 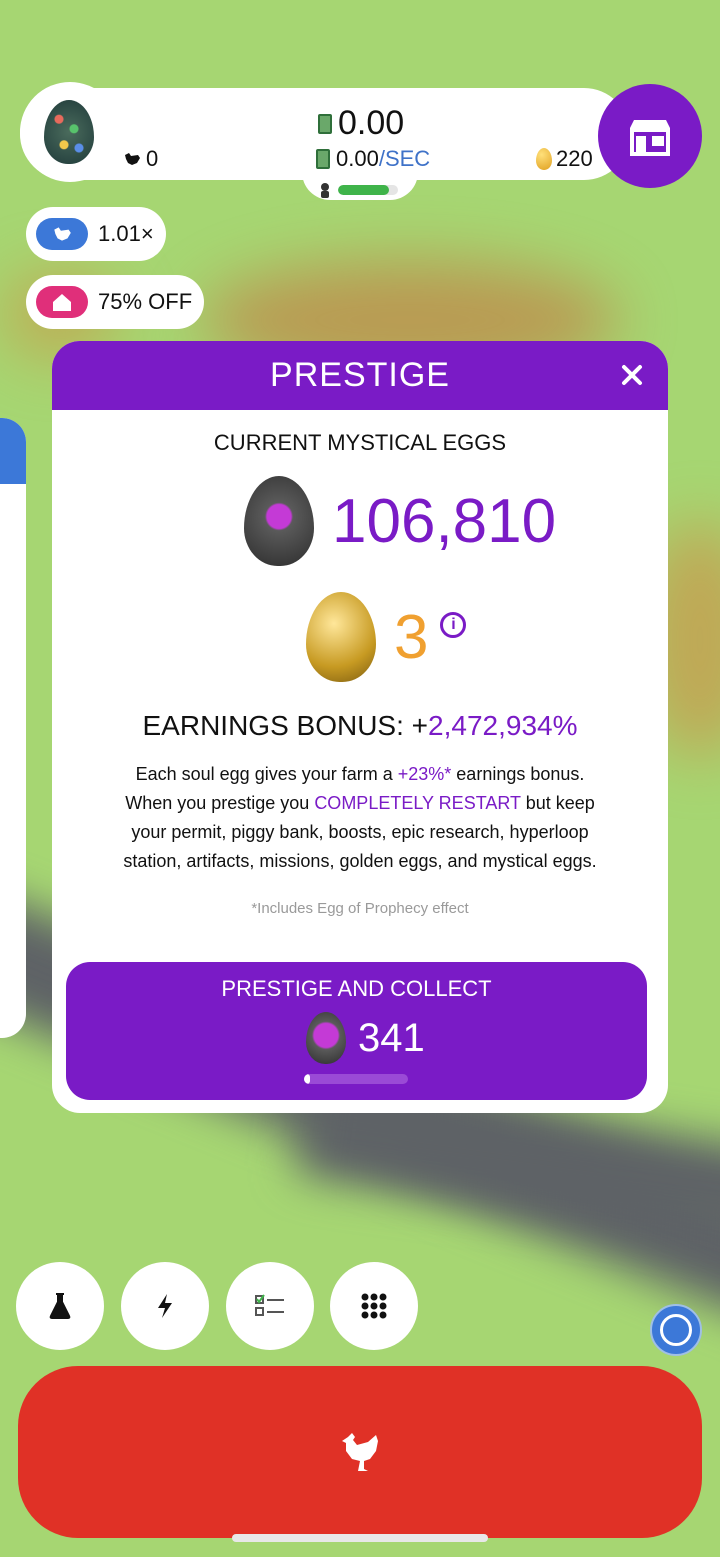 I want to click on desc-text: earnings bonus., so click(x=518, y=774).